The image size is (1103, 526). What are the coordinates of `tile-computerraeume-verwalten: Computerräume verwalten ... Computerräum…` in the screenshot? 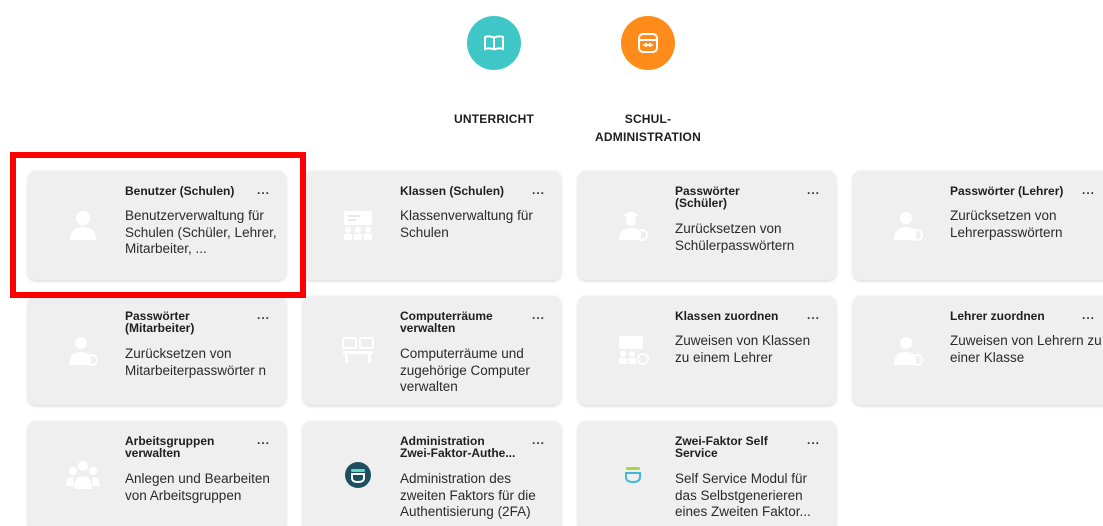 It's located at (432, 350).